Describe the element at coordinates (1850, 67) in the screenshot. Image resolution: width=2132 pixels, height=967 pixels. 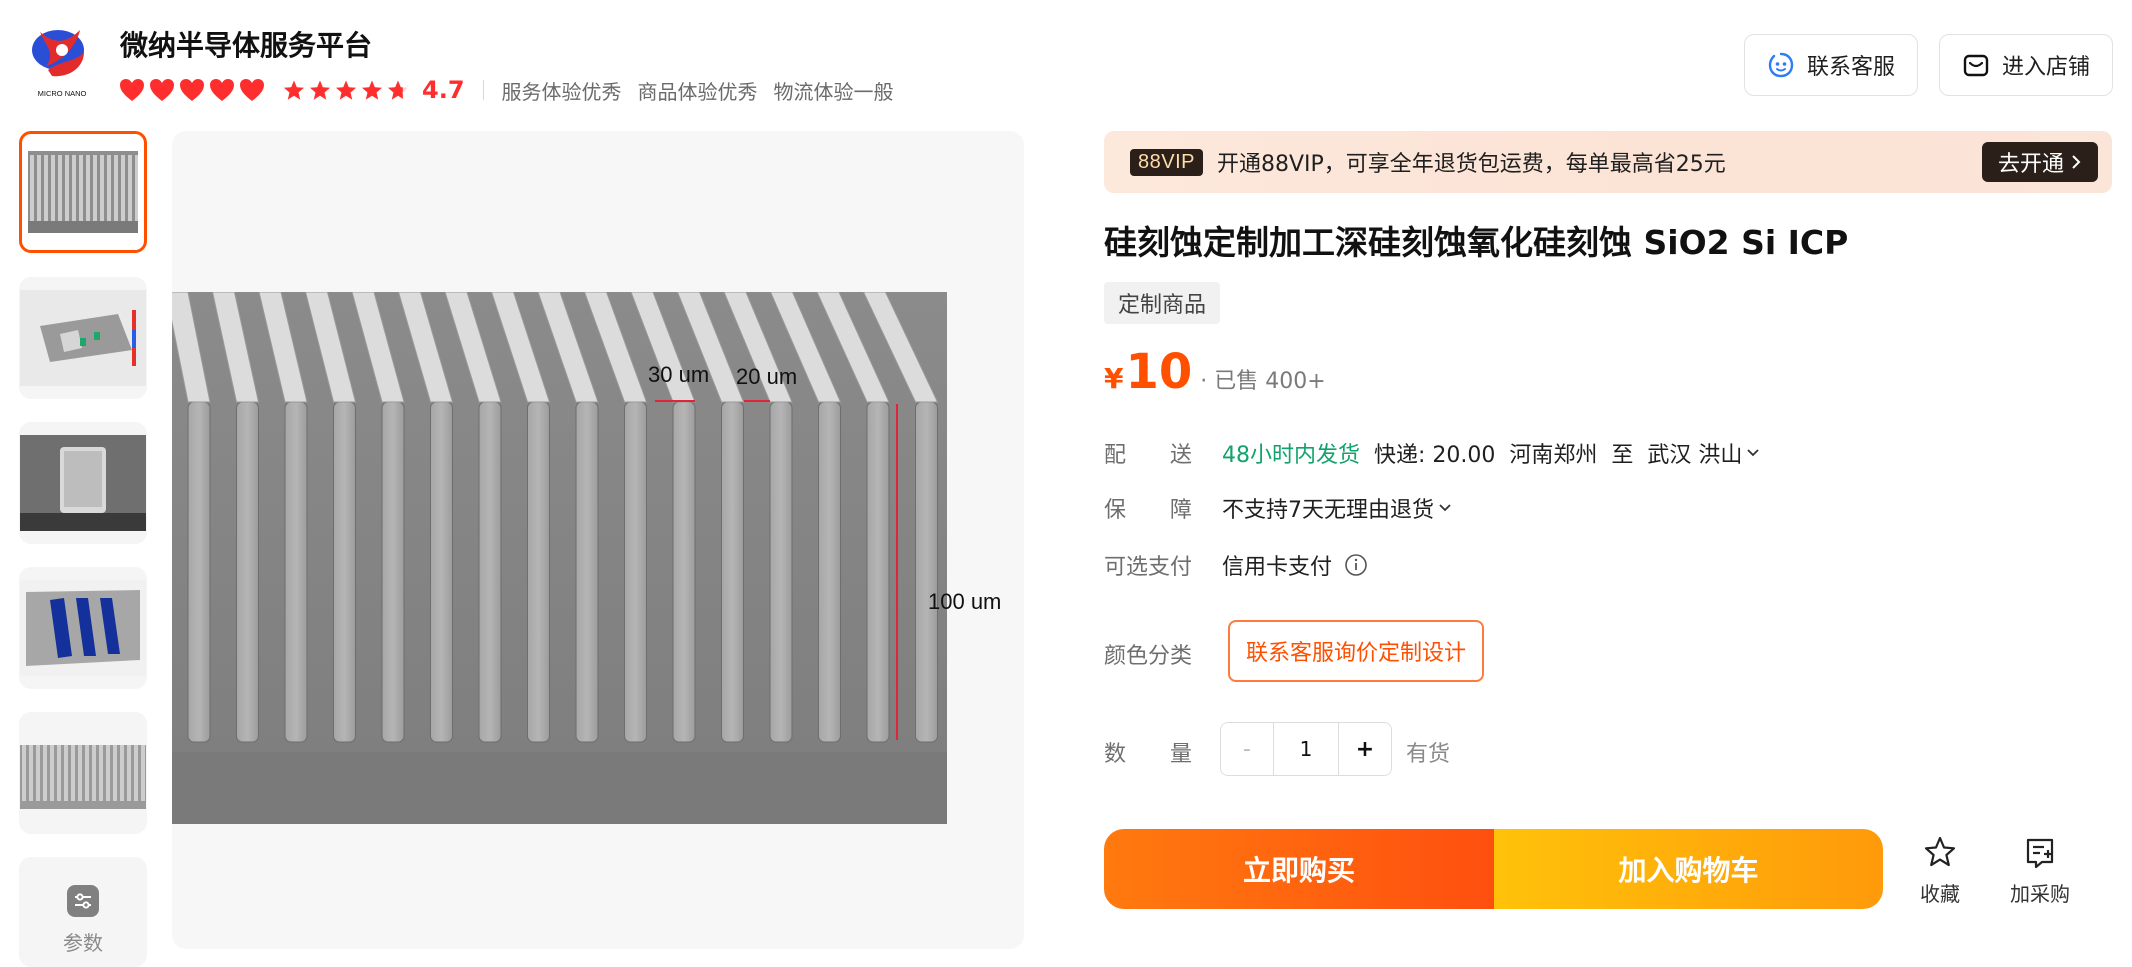
I see `contact-service-label: 联系客服` at that location.